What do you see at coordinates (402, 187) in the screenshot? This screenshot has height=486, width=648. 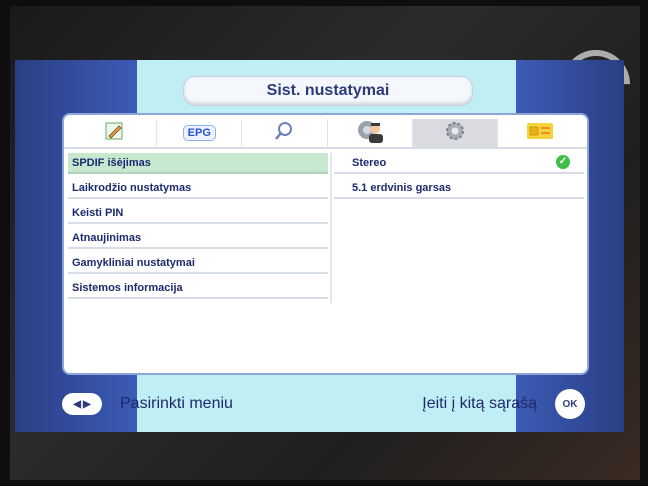 I see `option-label: 5.1 erdvinis garsas` at bounding box center [402, 187].